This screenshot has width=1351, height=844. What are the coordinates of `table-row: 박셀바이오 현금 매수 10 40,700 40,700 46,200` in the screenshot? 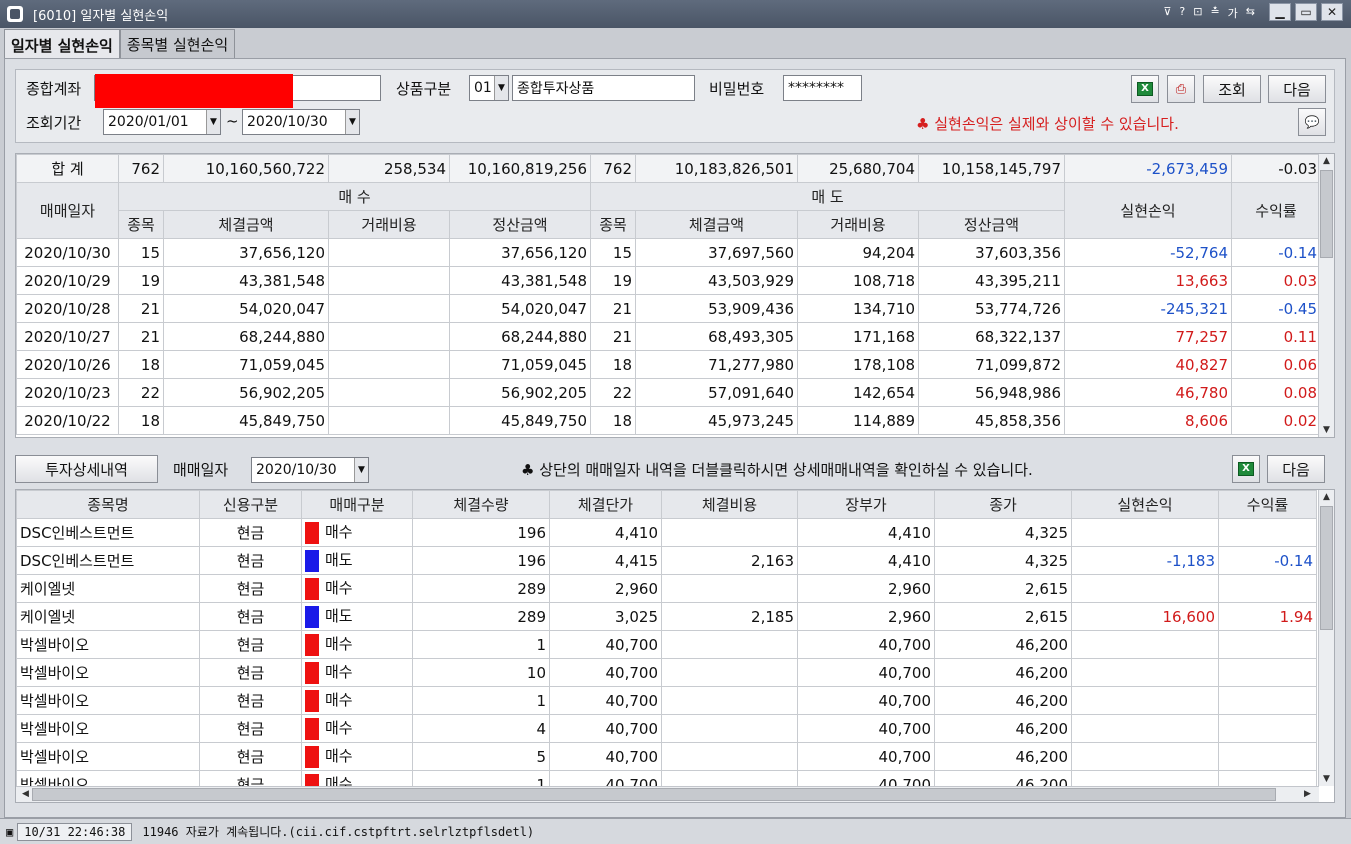 It's located at (666, 672).